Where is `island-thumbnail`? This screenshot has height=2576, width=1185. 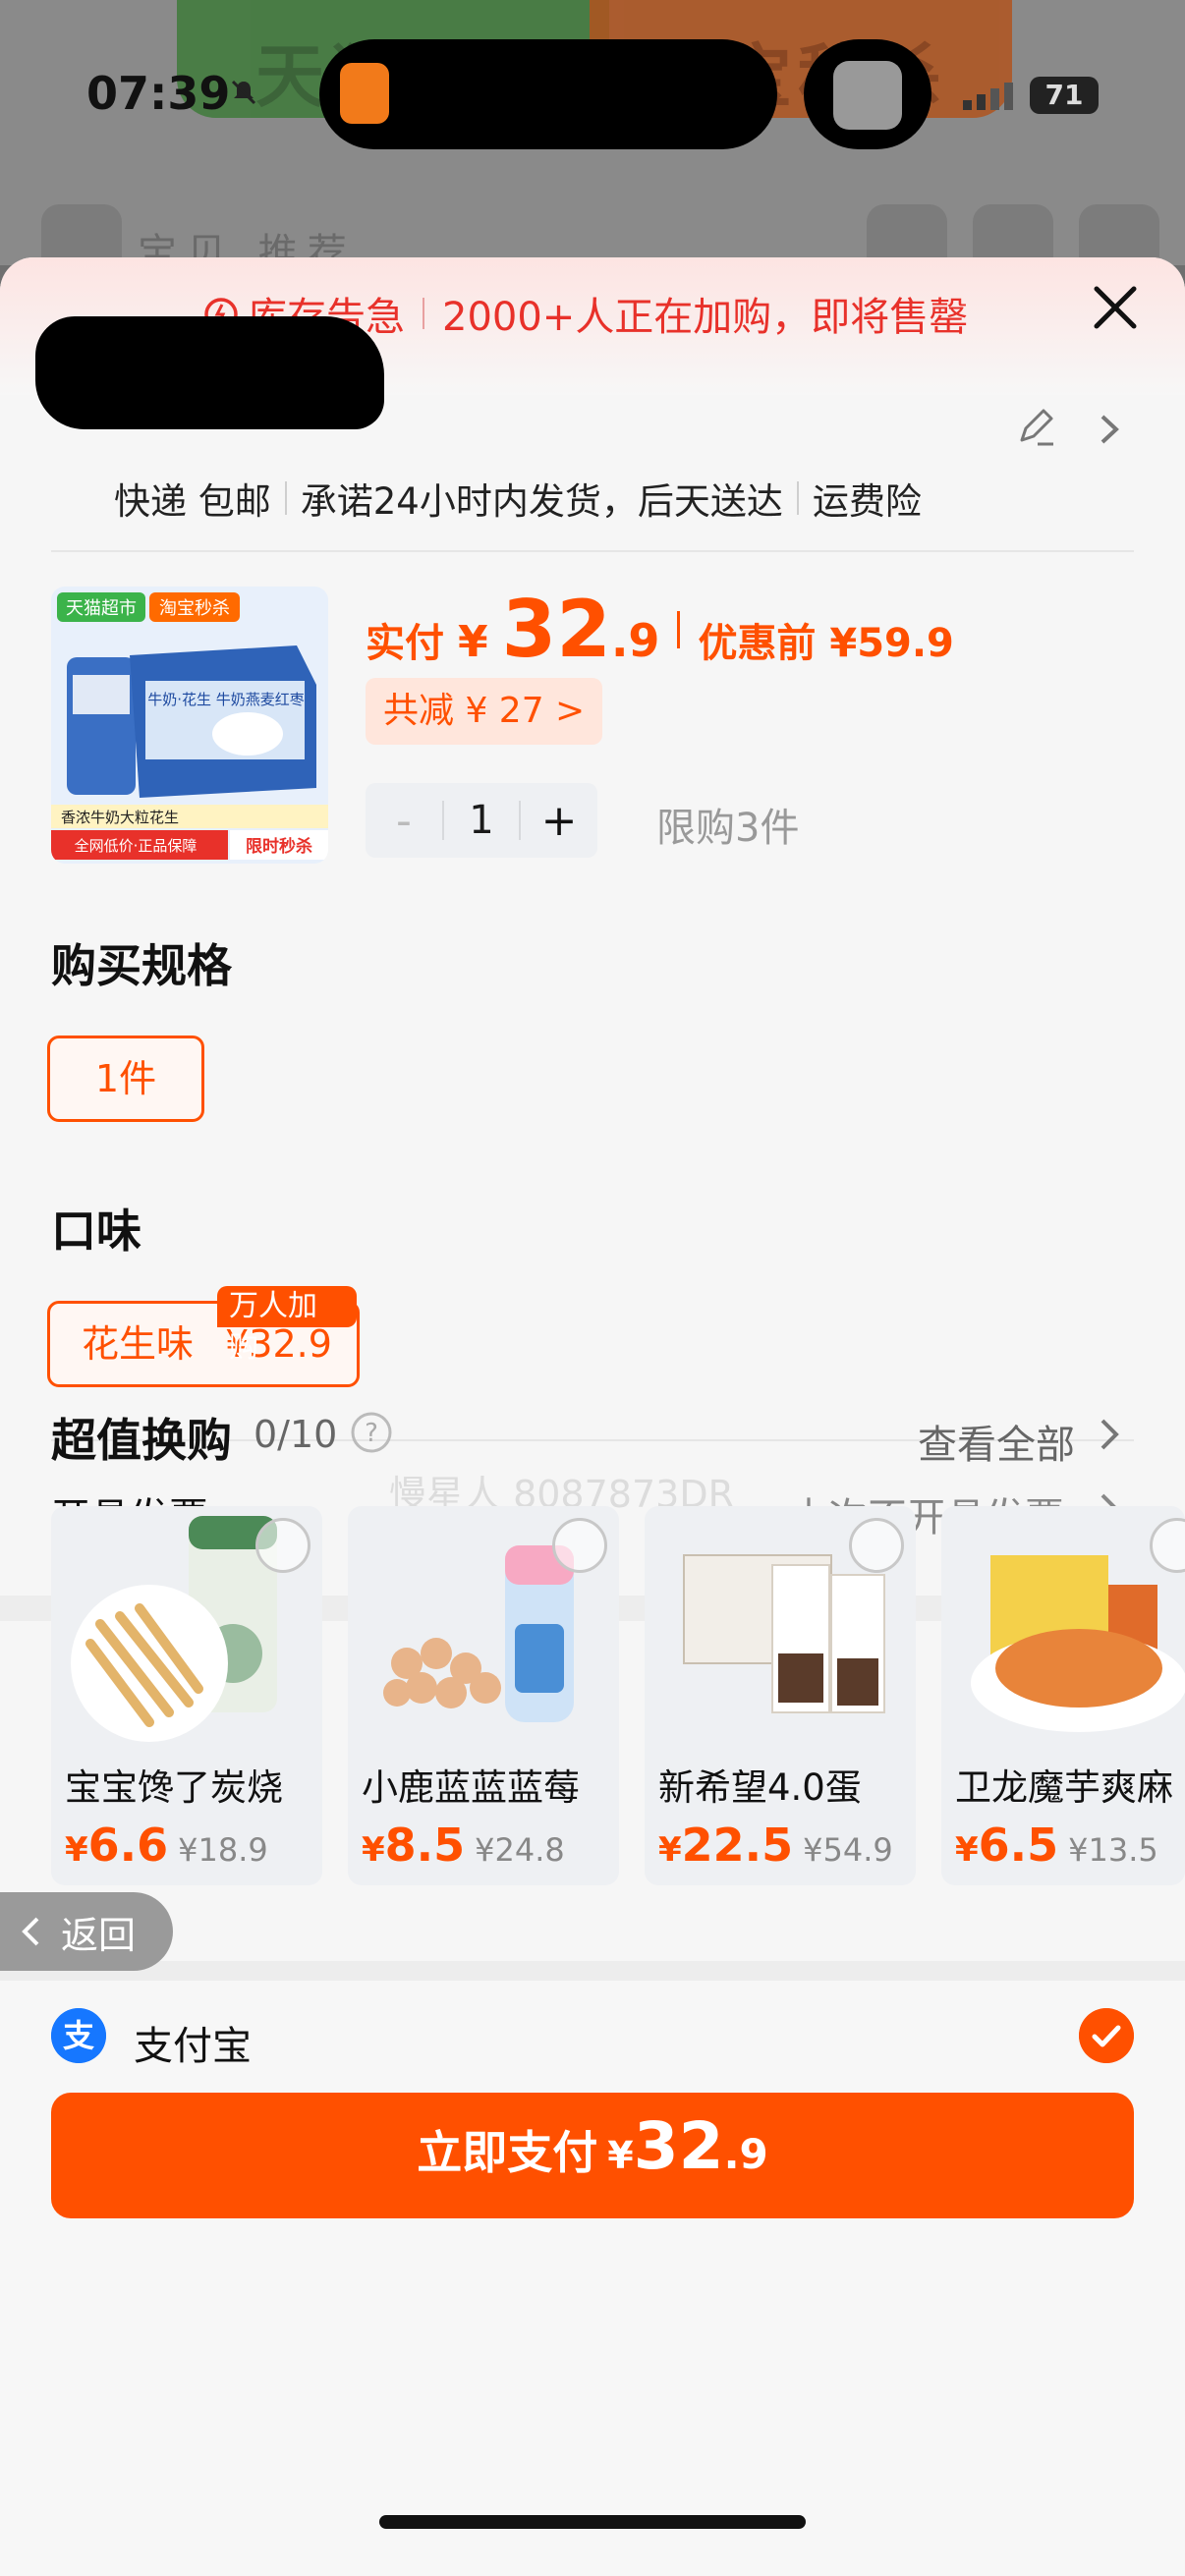 island-thumbnail is located at coordinates (868, 95).